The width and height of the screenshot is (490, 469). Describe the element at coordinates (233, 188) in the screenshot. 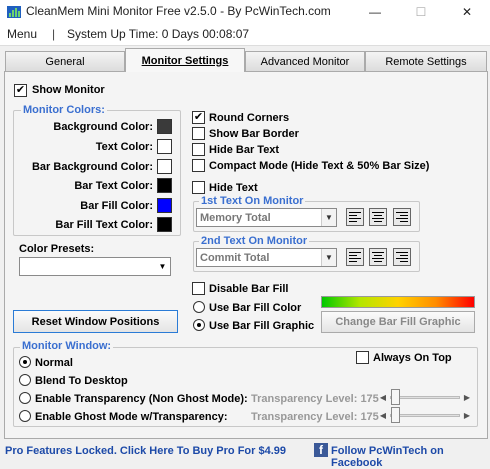

I see `hide-text-label: Hide Text` at that location.